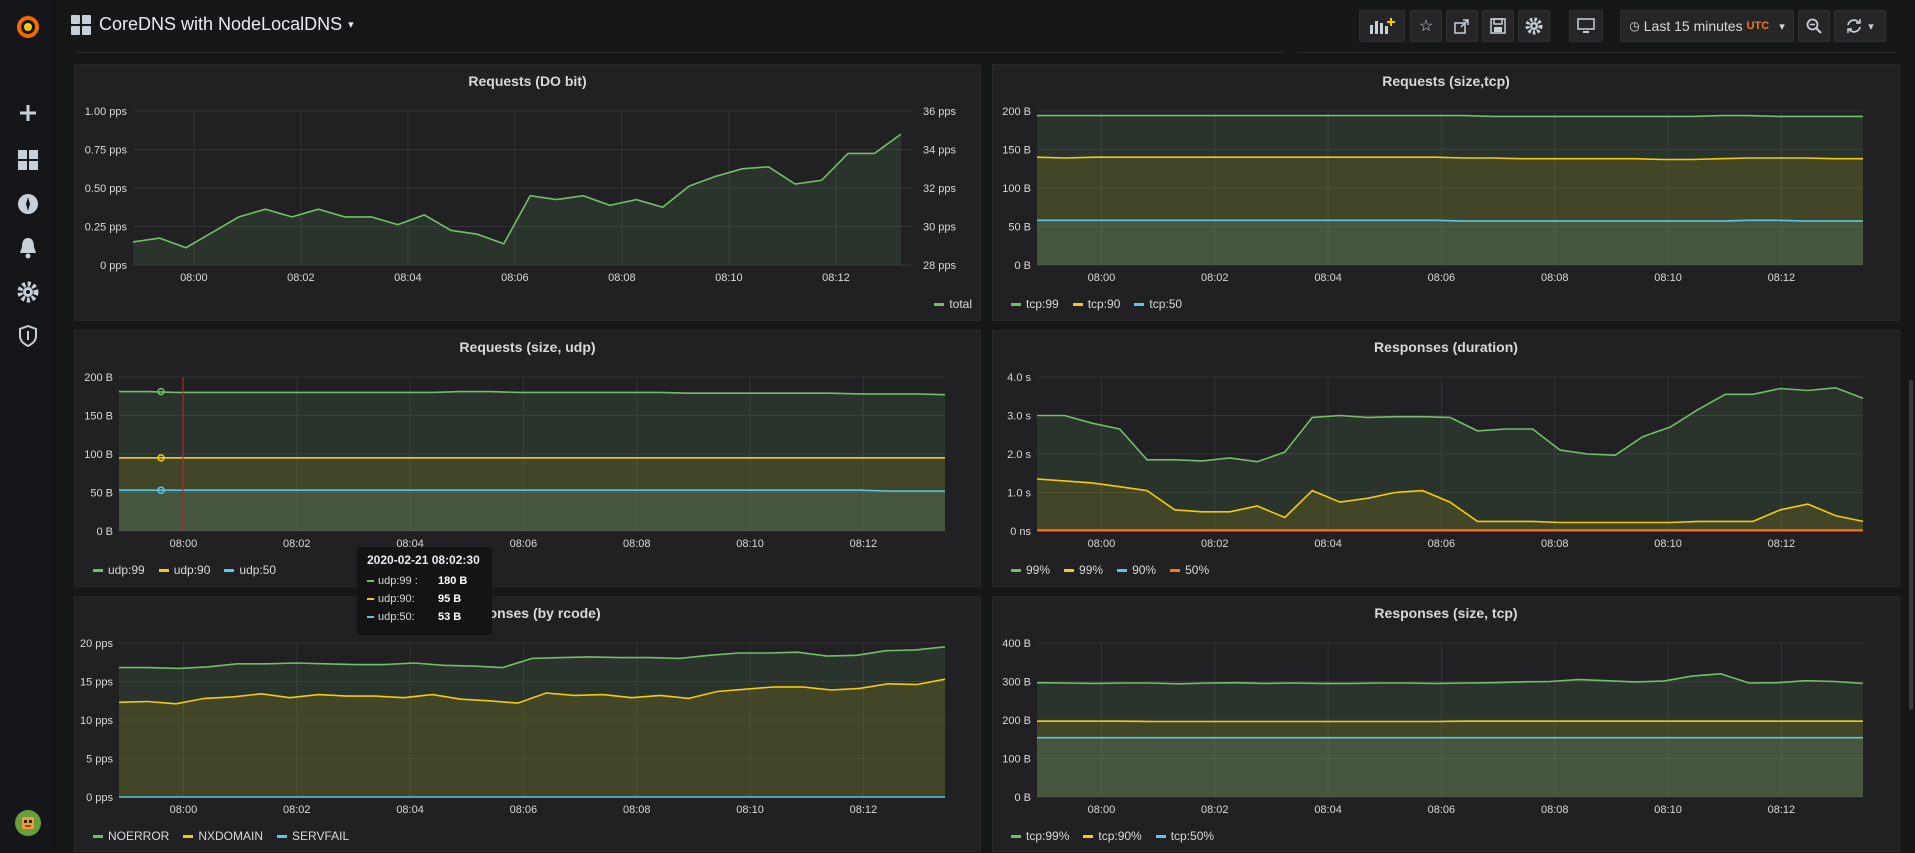 This screenshot has height=853, width=1915. What do you see at coordinates (27, 204) in the screenshot?
I see `explore-compass-icon` at bounding box center [27, 204].